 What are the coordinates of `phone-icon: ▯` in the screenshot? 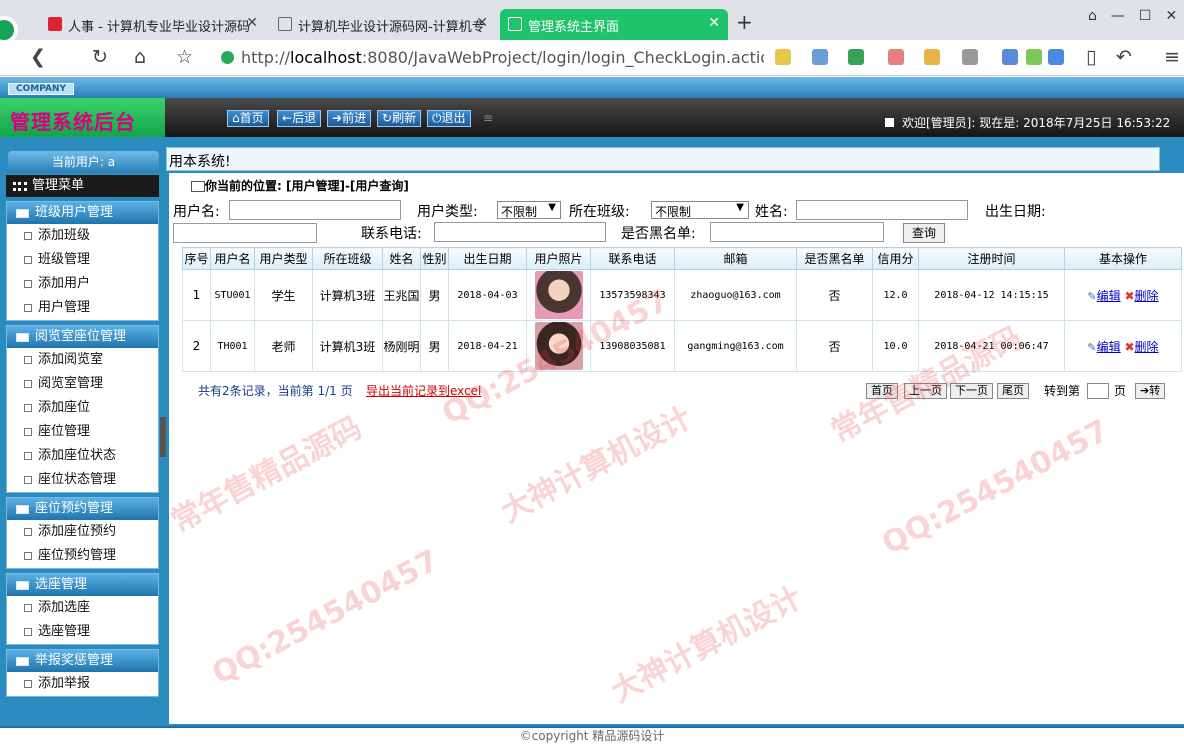 It's located at (1091, 57).